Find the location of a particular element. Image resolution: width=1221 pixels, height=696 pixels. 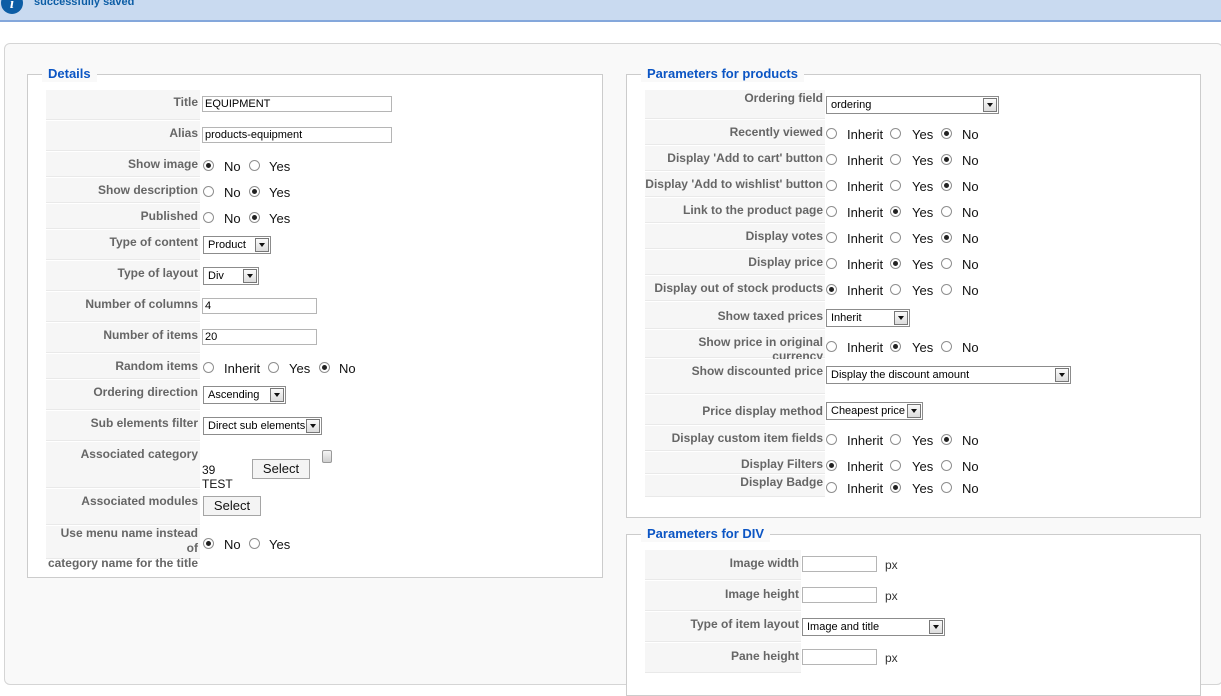

number-of-items-input is located at coordinates (259, 337).